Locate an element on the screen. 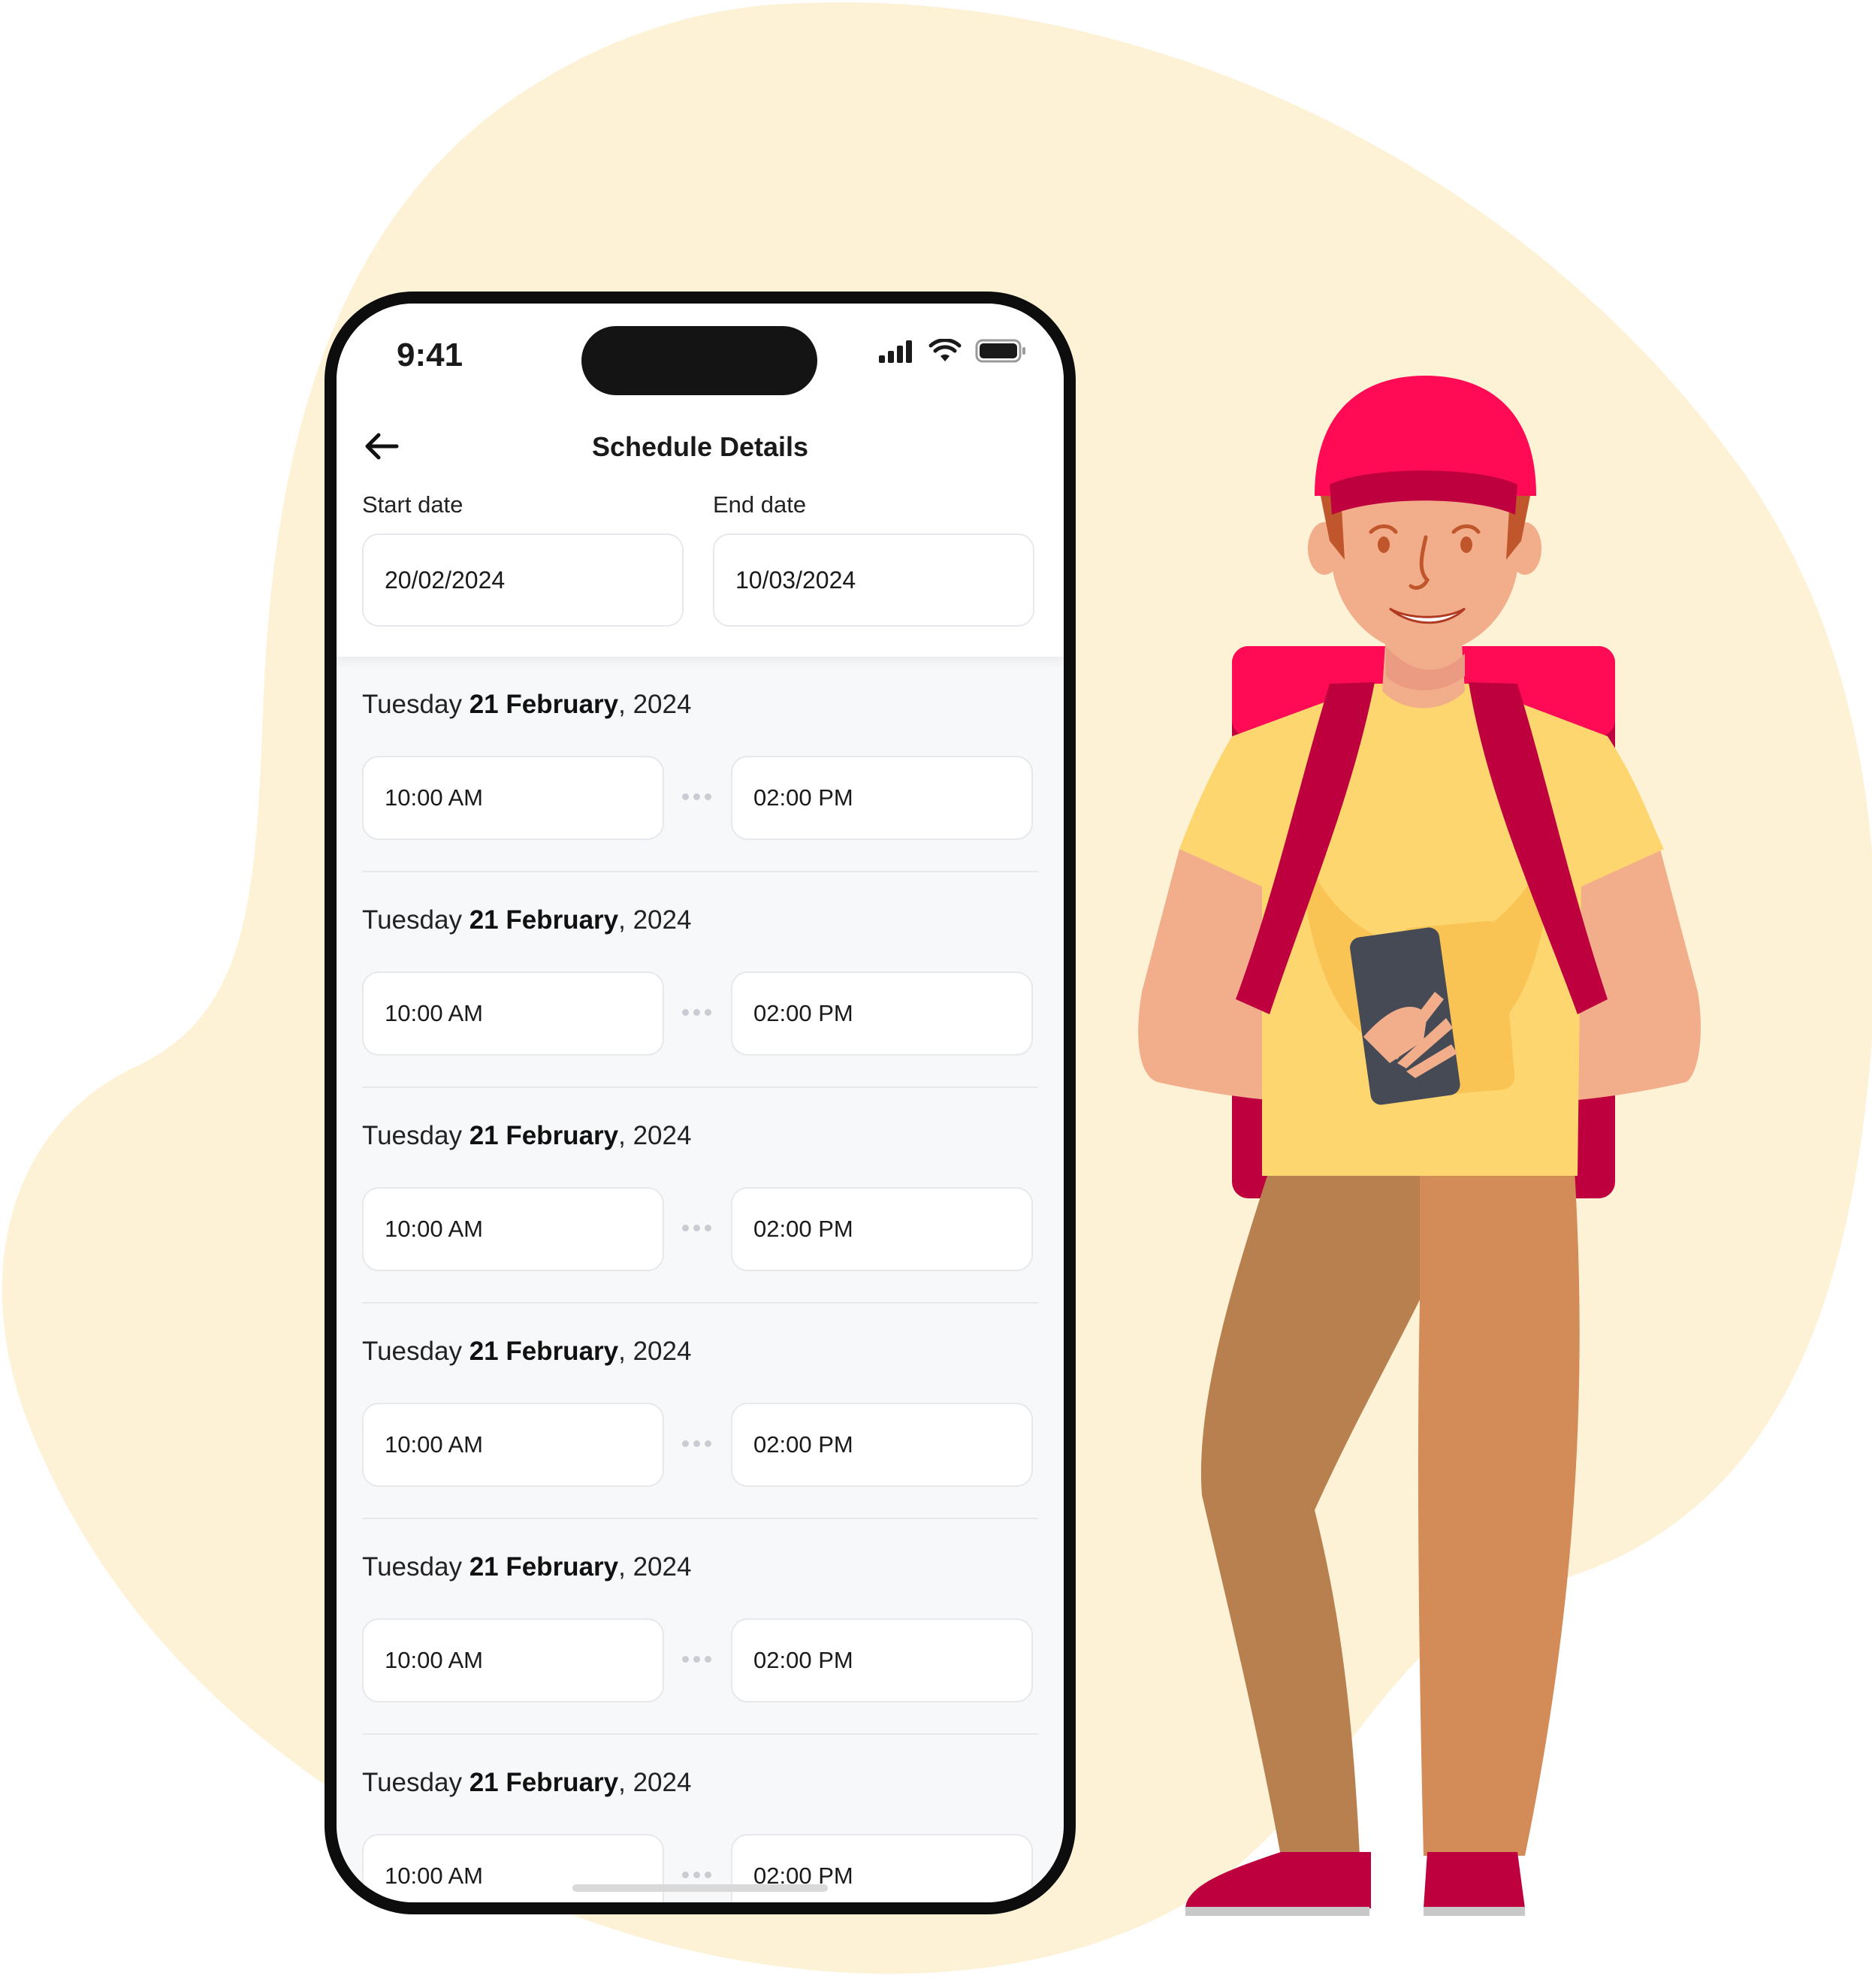  end-date-label: End date is located at coordinates (760, 504).